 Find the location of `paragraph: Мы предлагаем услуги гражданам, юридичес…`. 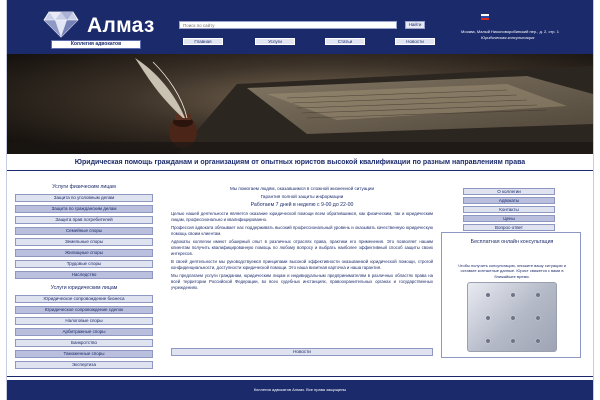

paragraph: Мы предлагаем услуги гражданам, юридичес… is located at coordinates (302, 281).